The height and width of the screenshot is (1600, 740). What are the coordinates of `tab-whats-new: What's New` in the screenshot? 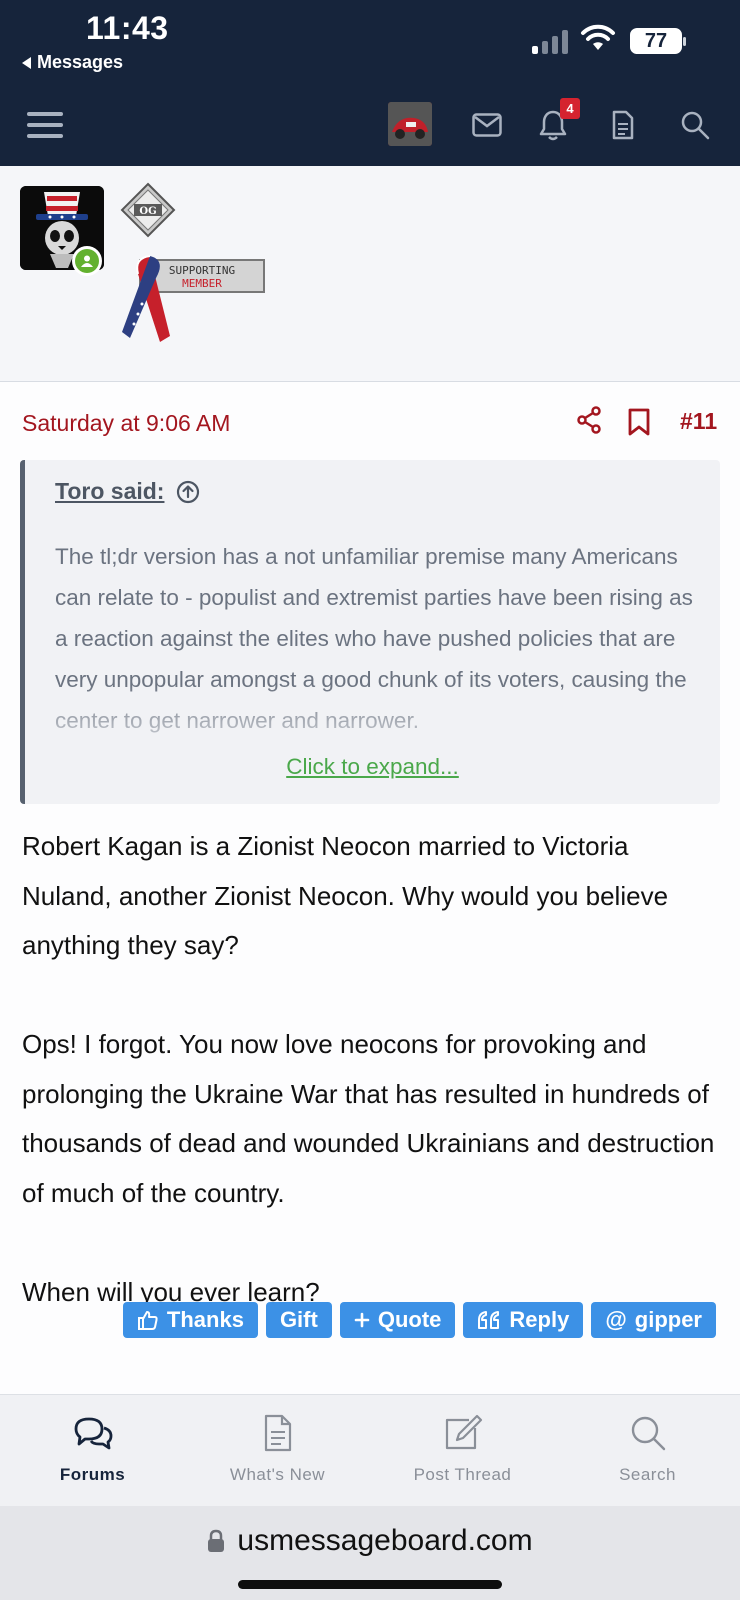 It's located at (277, 1450).